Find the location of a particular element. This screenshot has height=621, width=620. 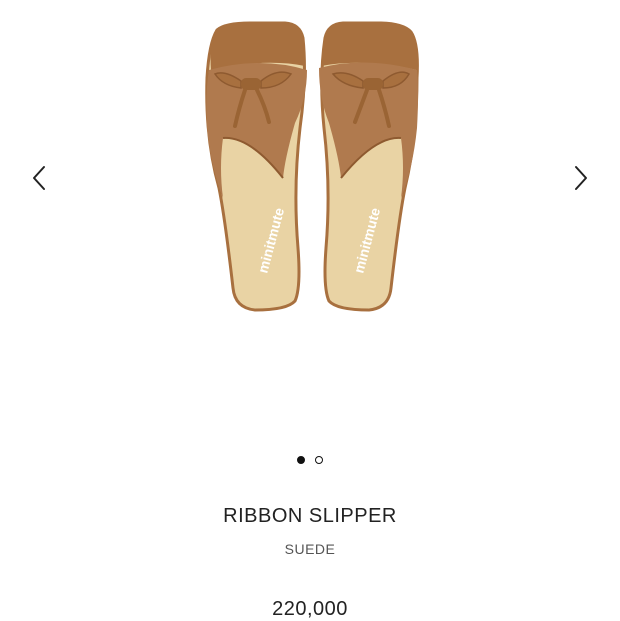

left-slipper: minitmute is located at coordinates (256, 166).